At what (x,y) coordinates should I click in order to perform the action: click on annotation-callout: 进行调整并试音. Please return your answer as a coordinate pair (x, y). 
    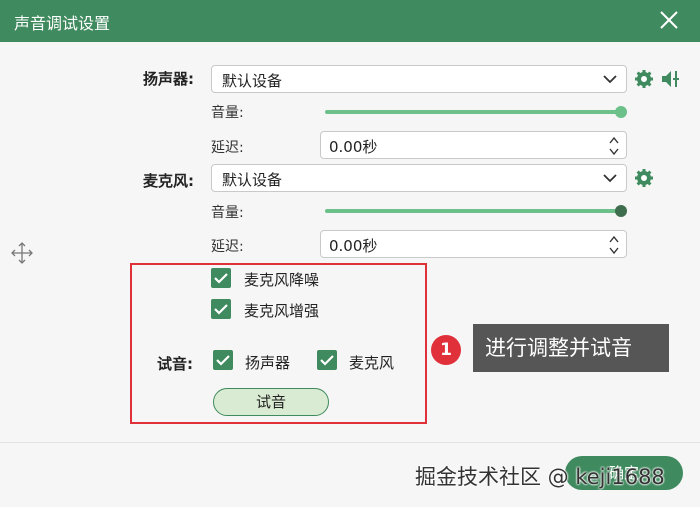
    Looking at the image, I should click on (571, 348).